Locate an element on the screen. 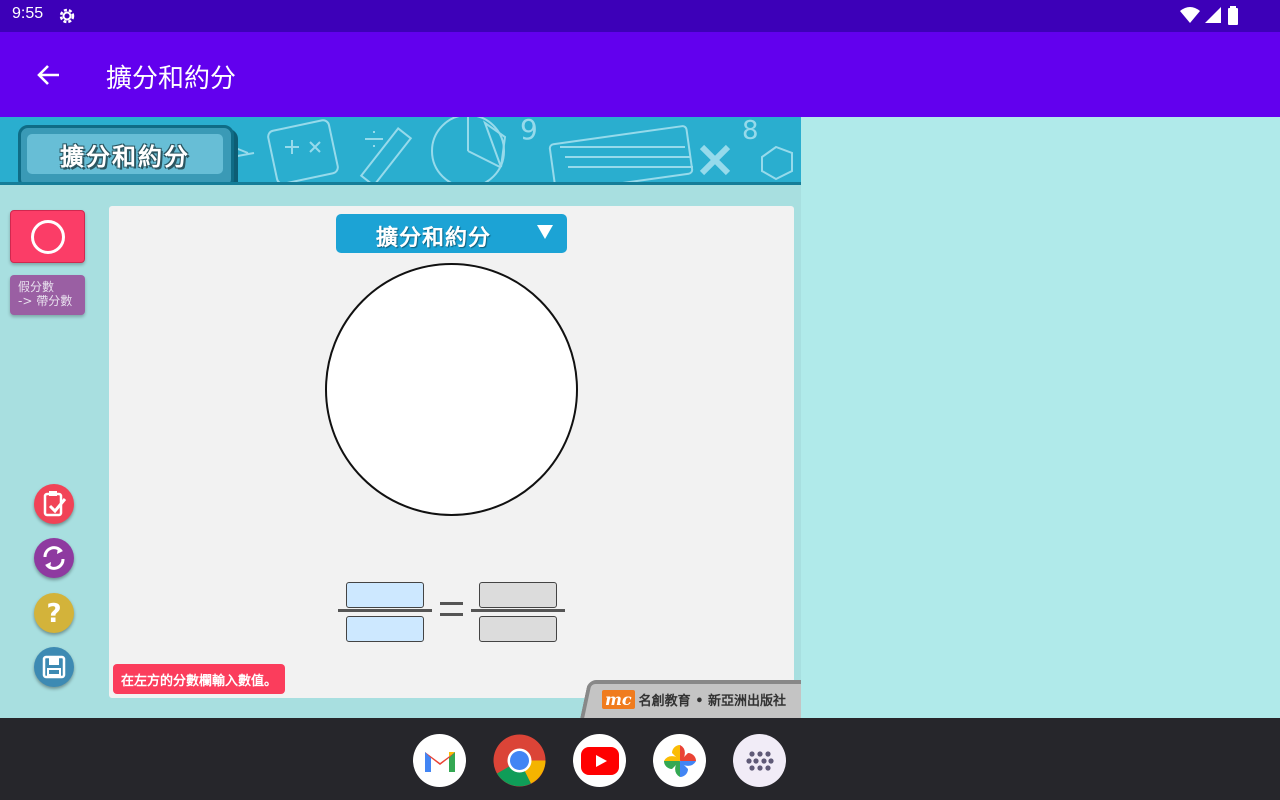  status-bar: 9:55 is located at coordinates (640, 16).